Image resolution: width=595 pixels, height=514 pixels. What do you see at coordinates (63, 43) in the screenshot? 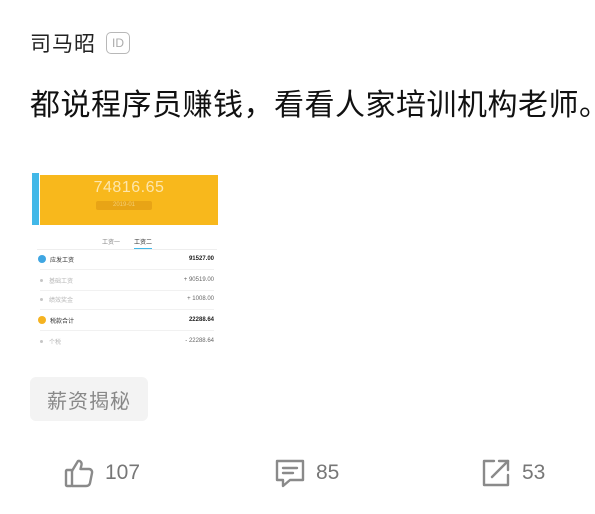
I see `author-name: 司马昭` at bounding box center [63, 43].